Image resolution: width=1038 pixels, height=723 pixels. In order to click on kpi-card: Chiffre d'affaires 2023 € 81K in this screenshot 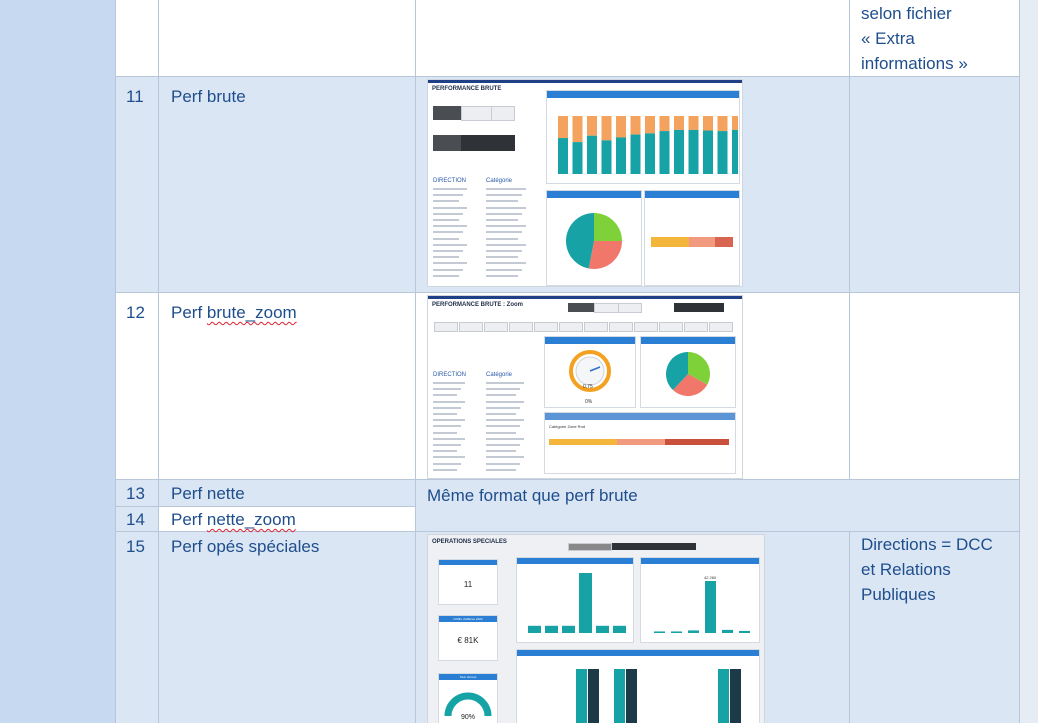, I will do `click(468, 638)`.